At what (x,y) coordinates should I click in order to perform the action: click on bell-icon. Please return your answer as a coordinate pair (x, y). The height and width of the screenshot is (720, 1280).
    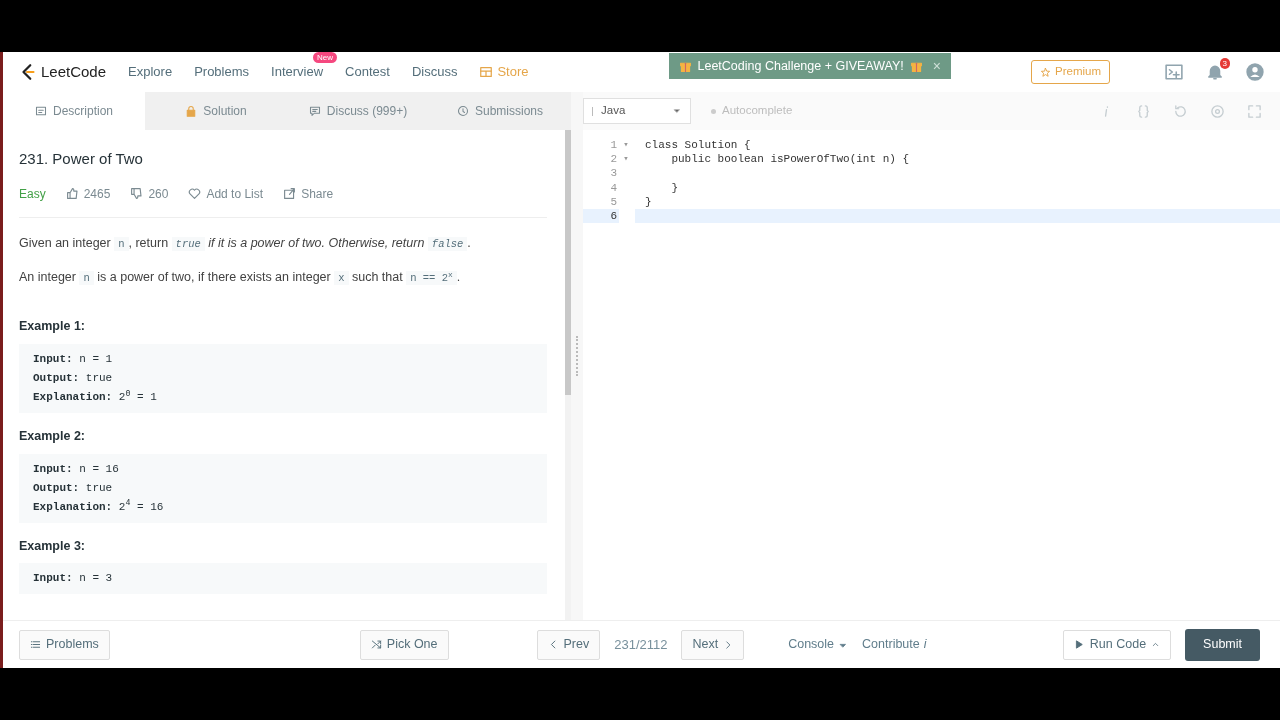
    Looking at the image, I should click on (1215, 72).